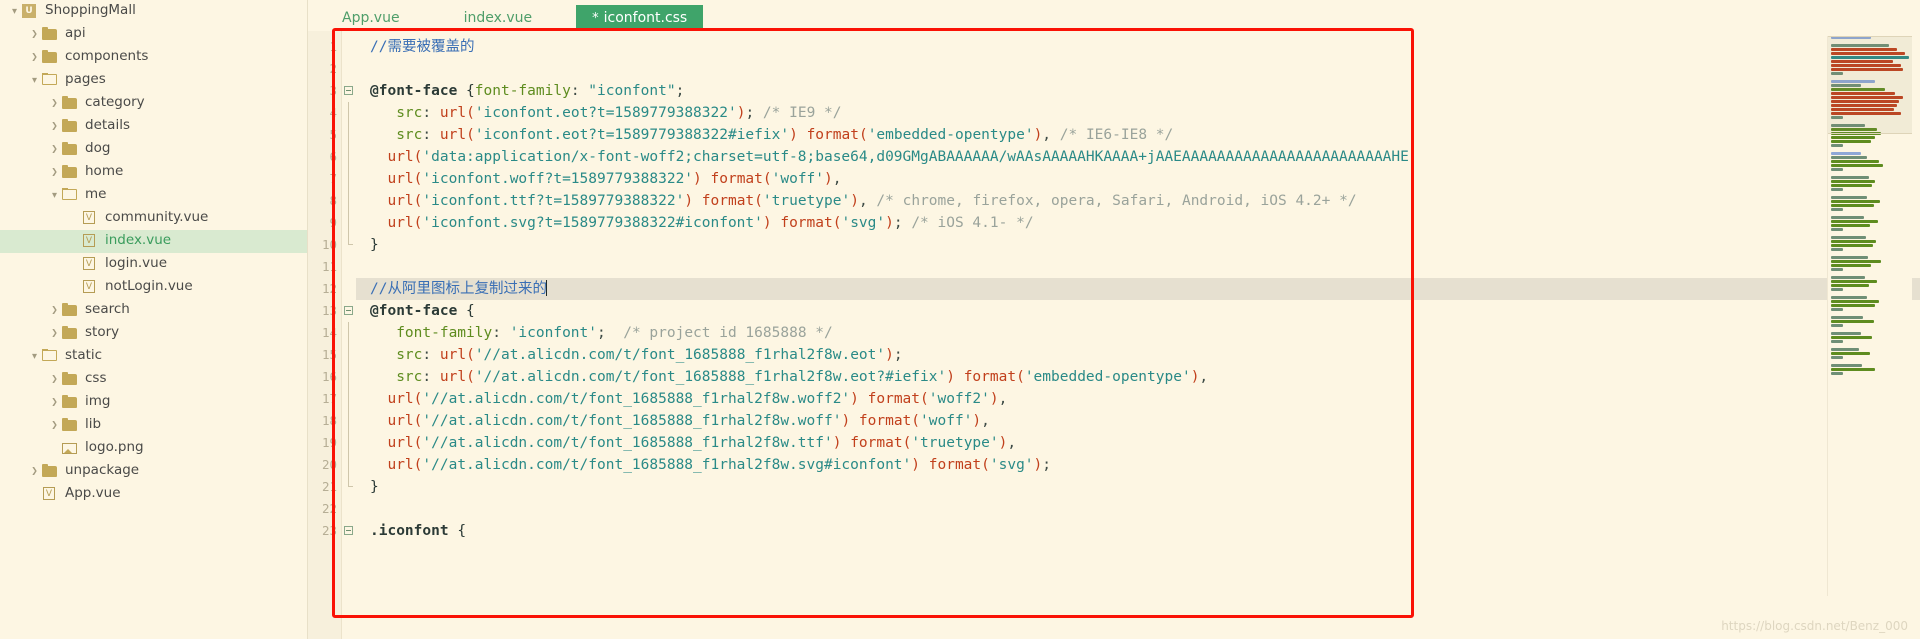 This screenshot has width=1920, height=639. What do you see at coordinates (876, 443) in the screenshot?
I see `code-token: format` at bounding box center [876, 443].